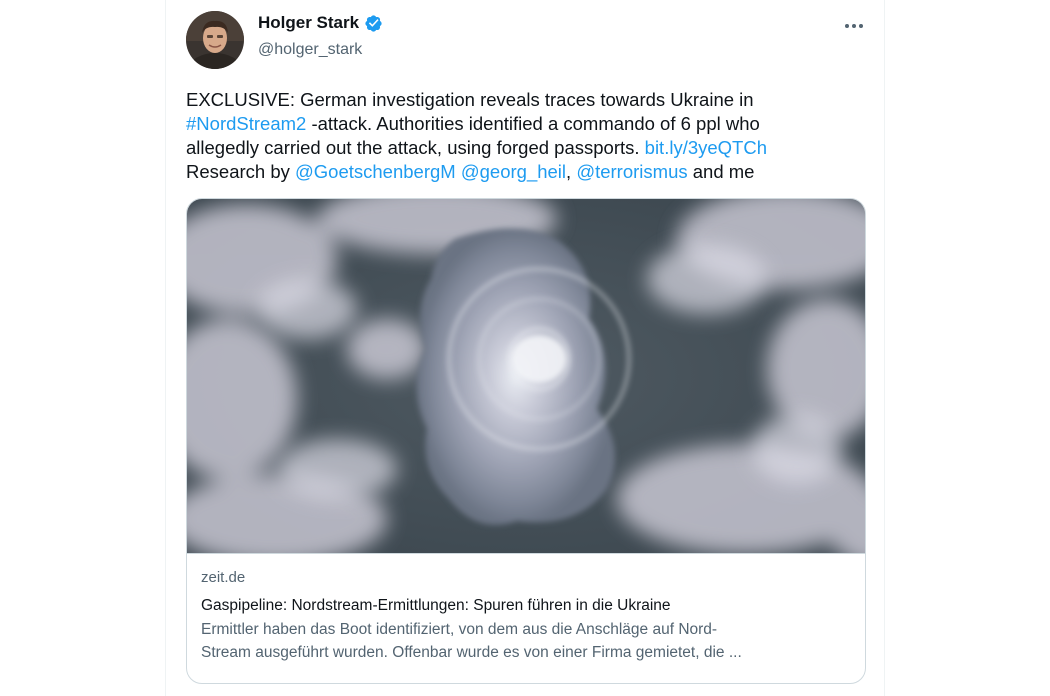  What do you see at coordinates (571, 171) in the screenshot?
I see `tweet-text-fragment: ,` at bounding box center [571, 171].